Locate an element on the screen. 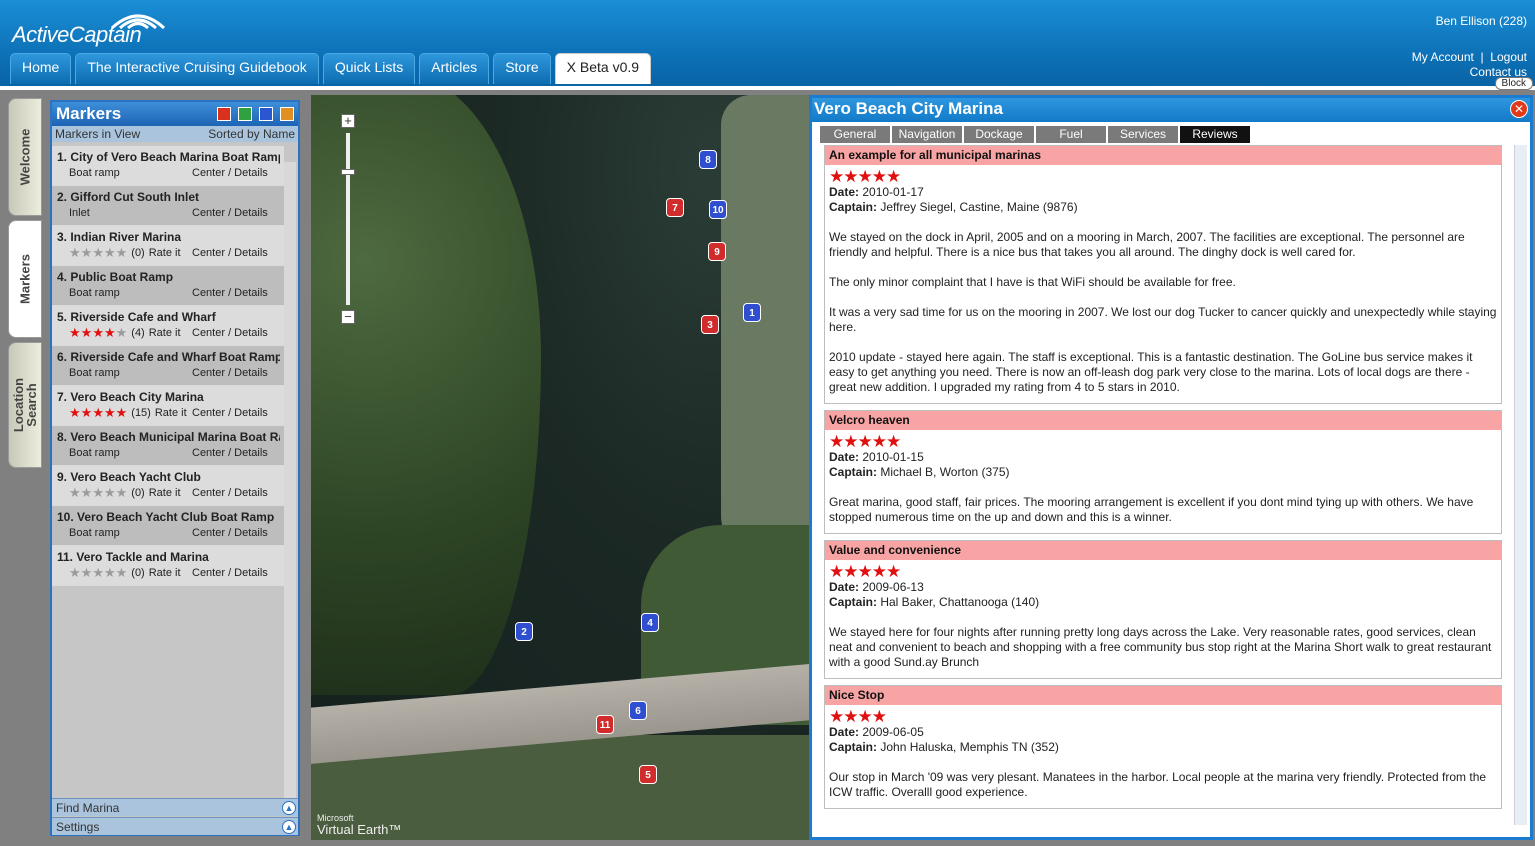 The width and height of the screenshot is (1535, 846). rating-stars: ★ ★ ★ ★ ★ (4) Rate it is located at coordinates (130, 332).